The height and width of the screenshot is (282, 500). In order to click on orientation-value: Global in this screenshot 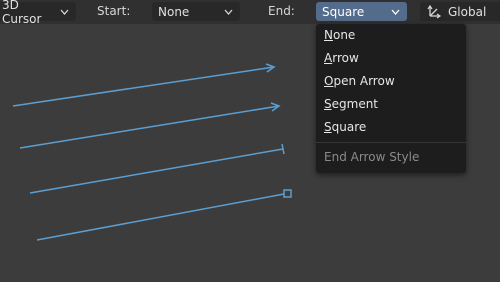, I will do `click(467, 11)`.